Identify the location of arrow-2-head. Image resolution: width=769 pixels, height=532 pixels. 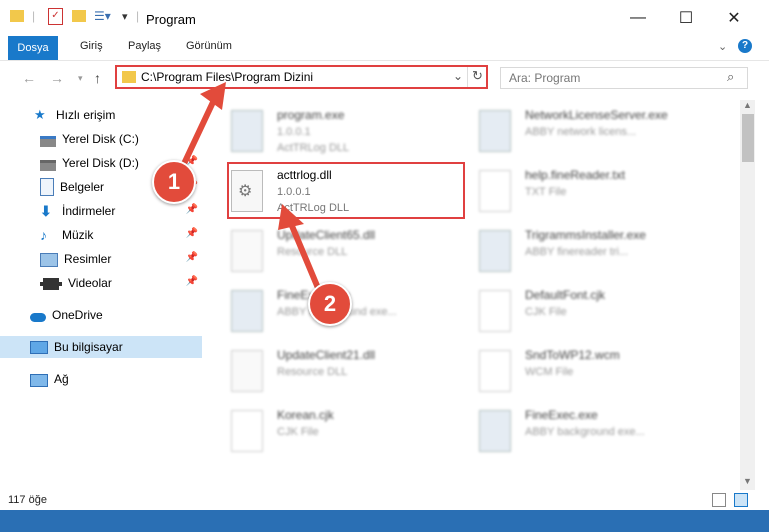
(291, 217).